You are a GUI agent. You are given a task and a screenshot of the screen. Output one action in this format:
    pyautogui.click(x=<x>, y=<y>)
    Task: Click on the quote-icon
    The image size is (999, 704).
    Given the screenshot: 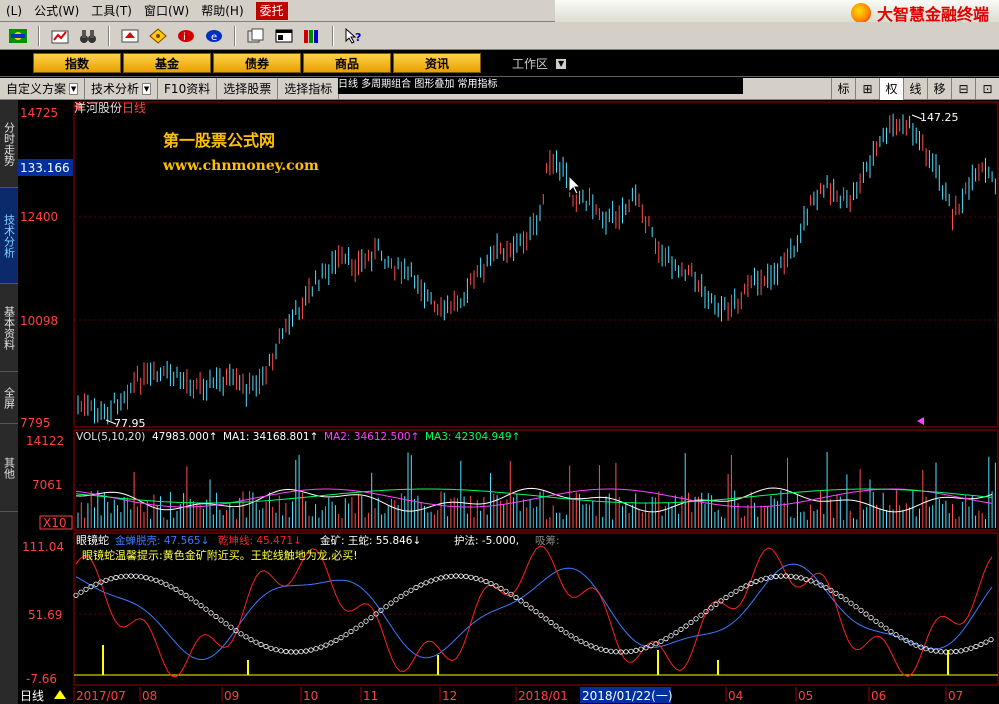 What is the action you would take?
    pyautogui.click(x=60, y=36)
    